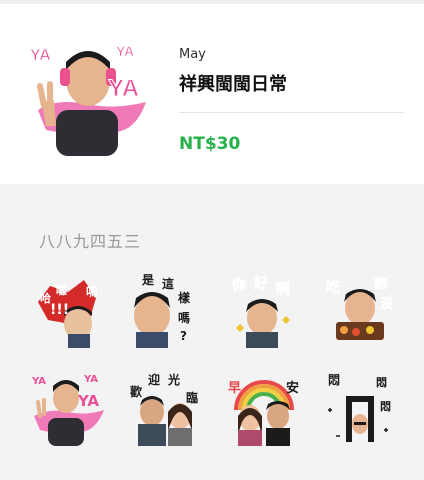 The height and width of the screenshot is (480, 424). I want to click on sticker-welcome-char-2: 迎, so click(154, 379).